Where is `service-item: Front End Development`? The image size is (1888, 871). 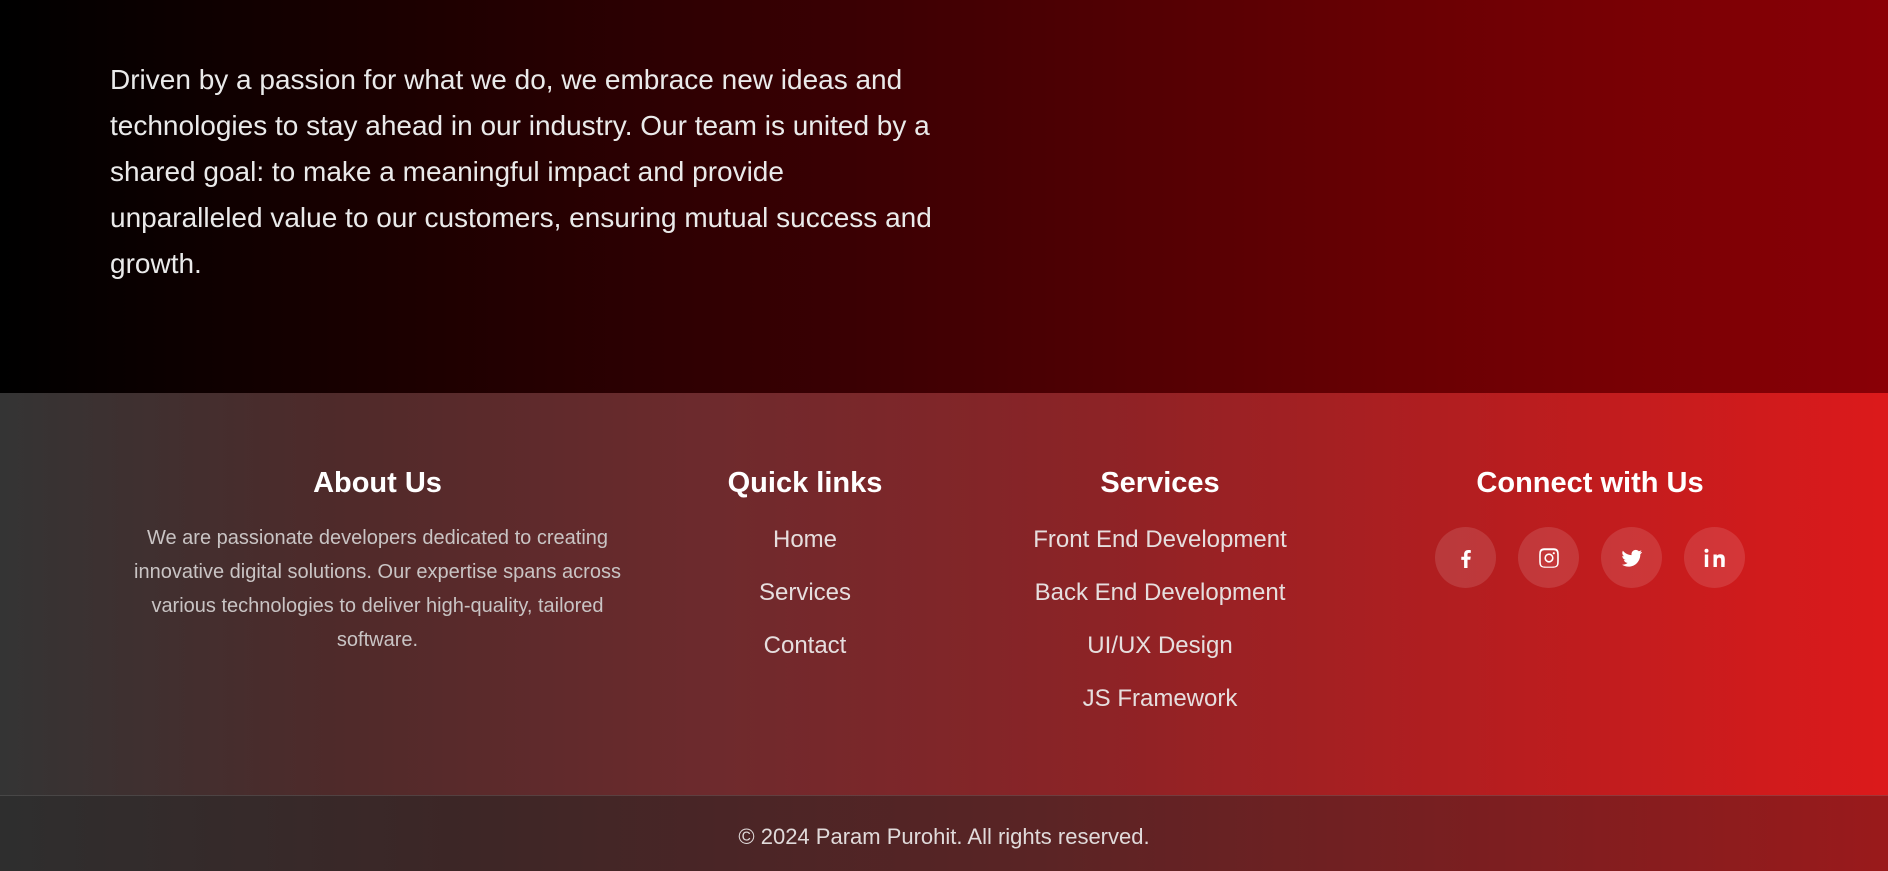 service-item: Front End Development is located at coordinates (1160, 551).